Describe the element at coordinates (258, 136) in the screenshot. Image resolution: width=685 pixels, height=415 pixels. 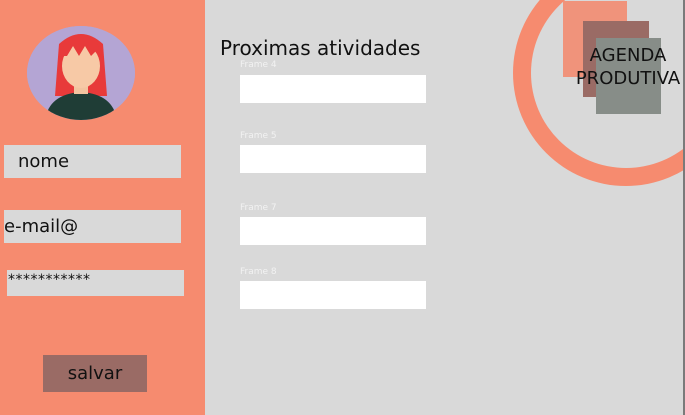
I see `frame-label: Frame 5` at that location.